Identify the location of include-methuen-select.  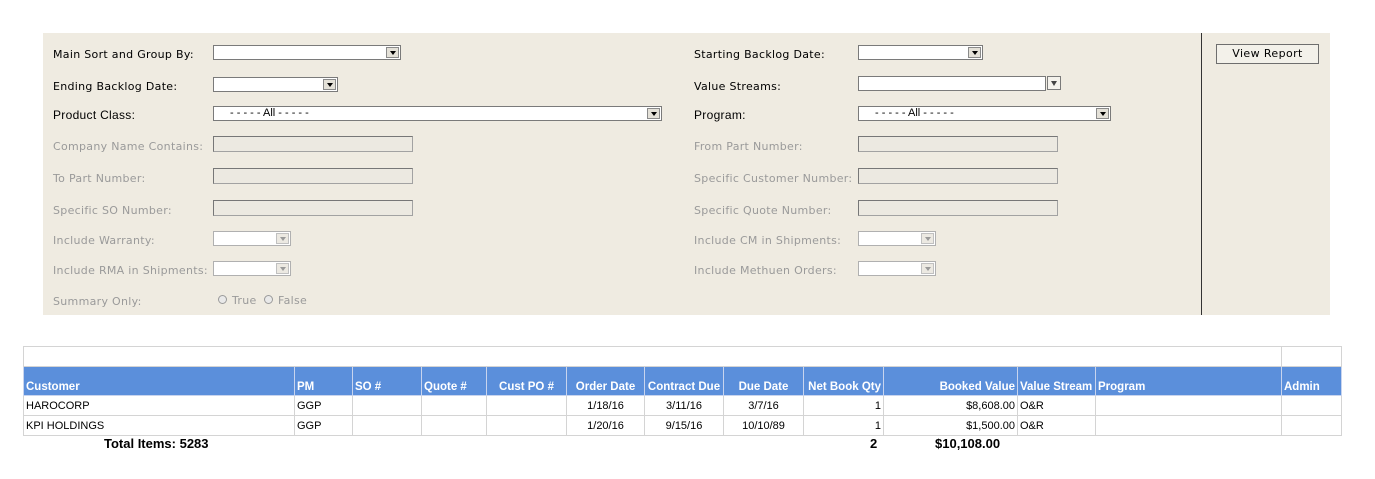
(897, 268).